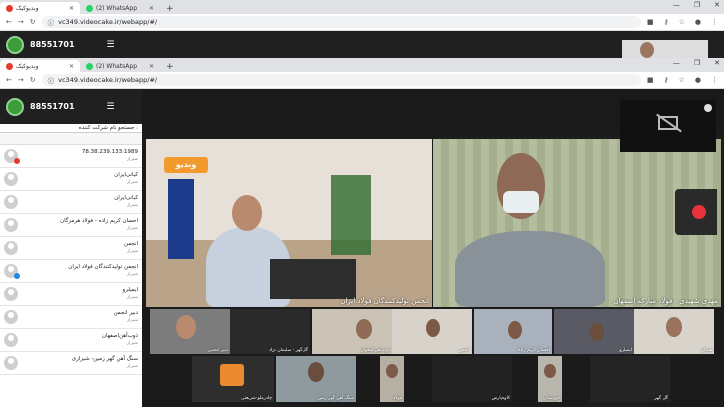 This screenshot has height=407, width=724. What do you see at coordinates (71, 317) in the screenshot?
I see `participant-item: دبیر انجمن شیراز` at bounding box center [71, 317].